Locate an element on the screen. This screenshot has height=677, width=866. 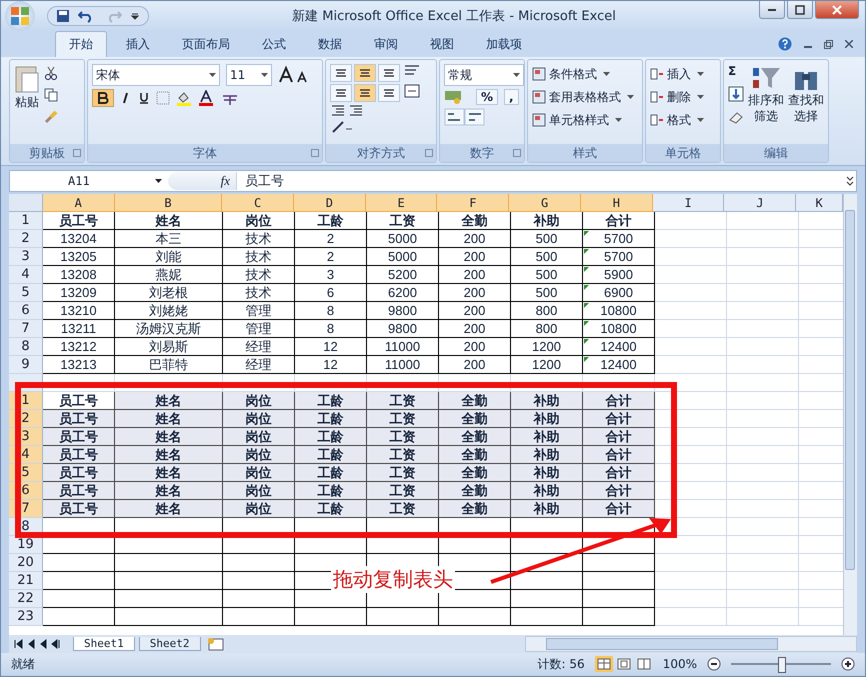
decimal-icon is located at coordinates (465, 117).